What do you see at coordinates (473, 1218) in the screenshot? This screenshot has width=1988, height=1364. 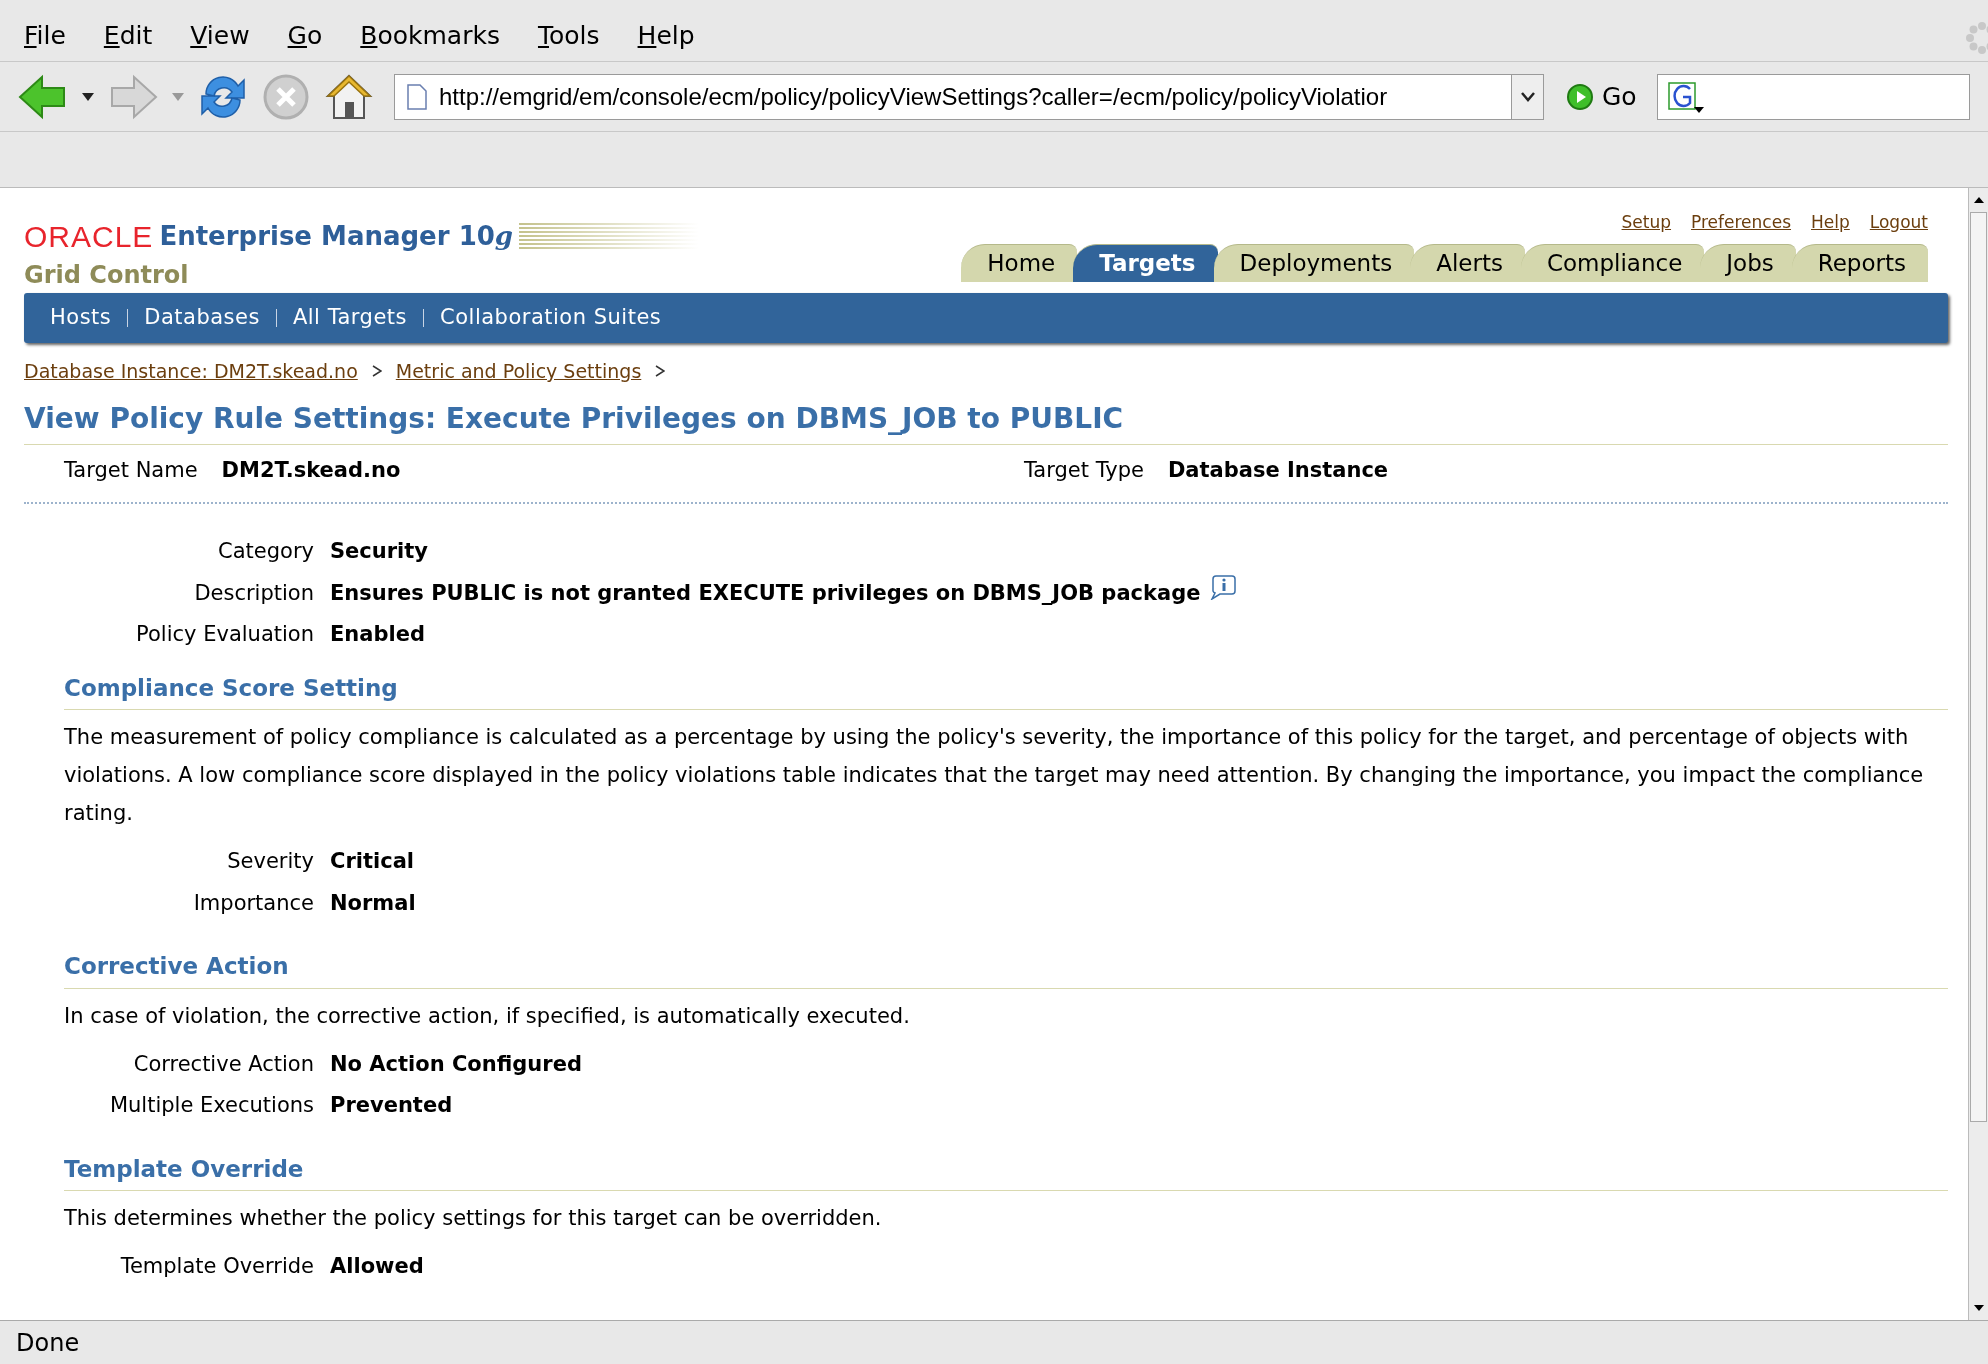 I see `section-description: This determines whether the policy settings for this target can be overridden.` at bounding box center [473, 1218].